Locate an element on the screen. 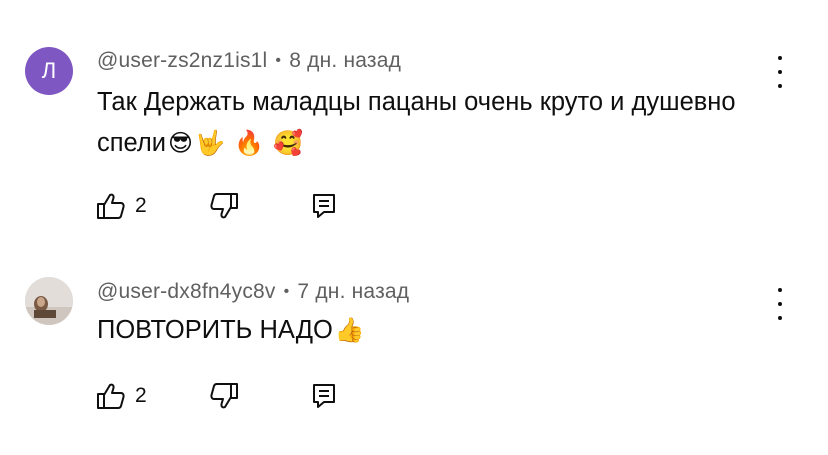 The width and height of the screenshot is (828, 455). avatar-letter: Л is located at coordinates (49, 70).